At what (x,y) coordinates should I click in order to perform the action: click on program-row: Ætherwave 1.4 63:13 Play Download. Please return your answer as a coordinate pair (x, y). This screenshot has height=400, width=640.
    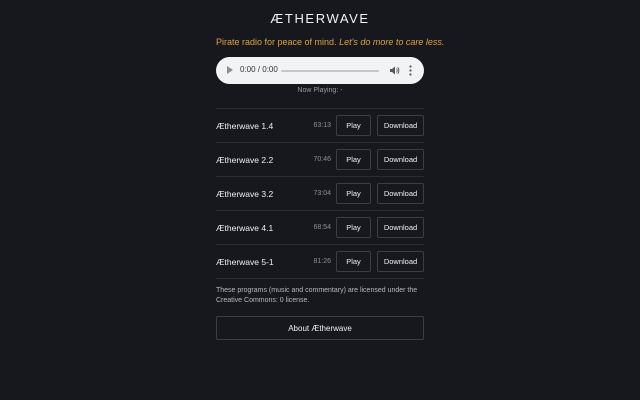
    Looking at the image, I should click on (320, 126).